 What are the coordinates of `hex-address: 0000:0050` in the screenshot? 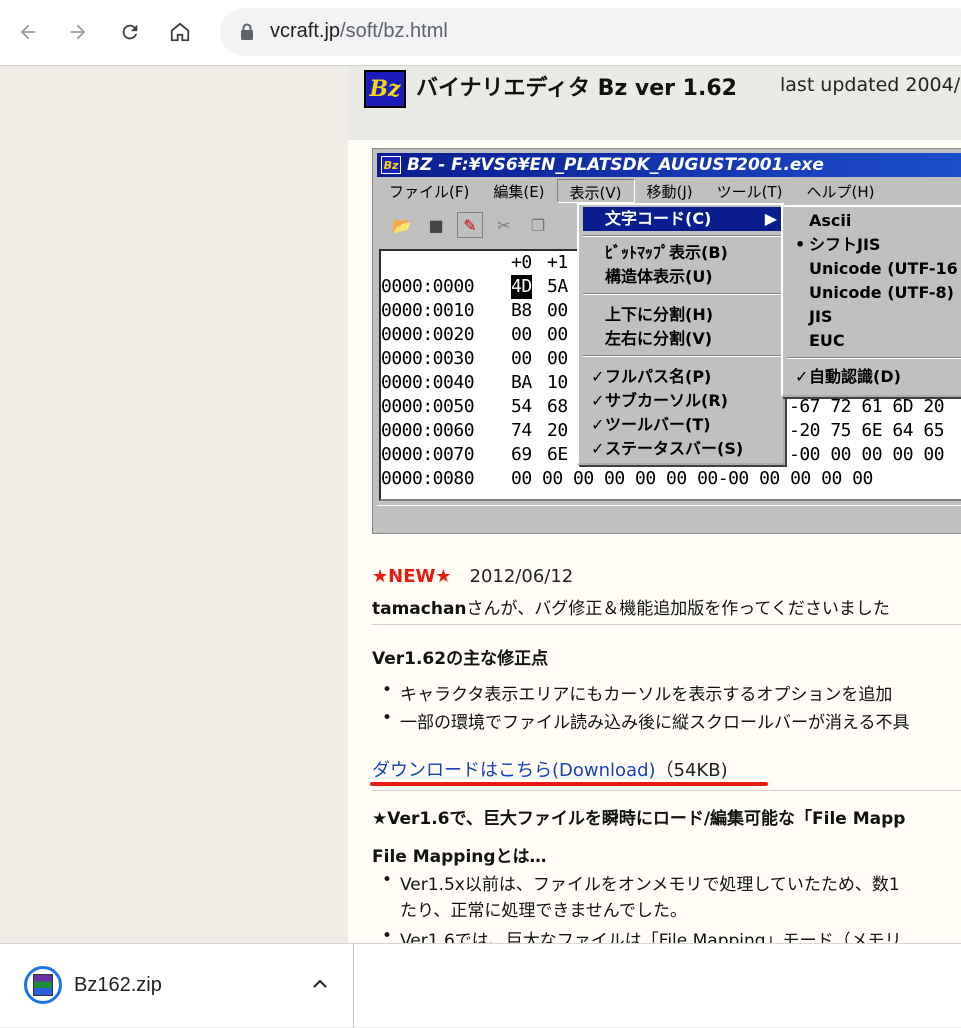 It's located at (428, 406).